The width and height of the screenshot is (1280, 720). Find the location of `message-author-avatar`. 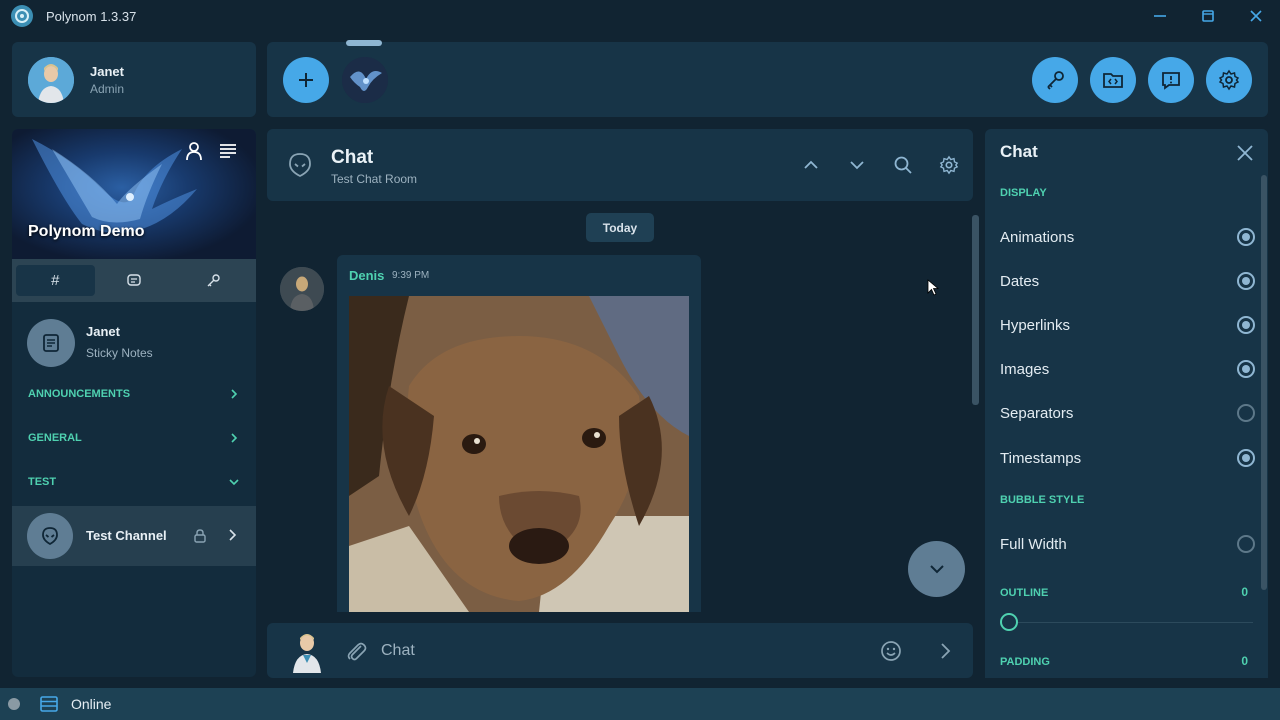

message-author-avatar is located at coordinates (302, 289).